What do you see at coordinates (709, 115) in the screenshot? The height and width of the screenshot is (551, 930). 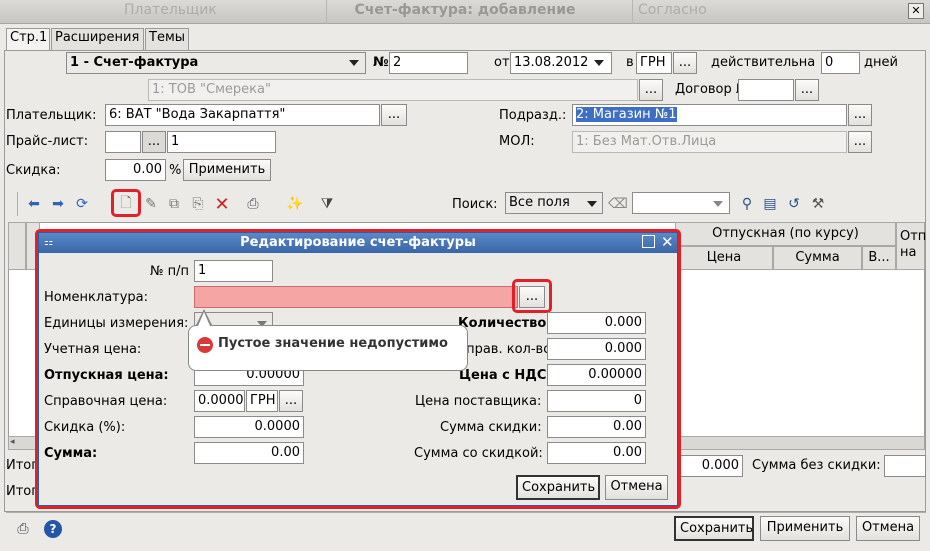 I see `department-field: 2: Магазин №1` at bounding box center [709, 115].